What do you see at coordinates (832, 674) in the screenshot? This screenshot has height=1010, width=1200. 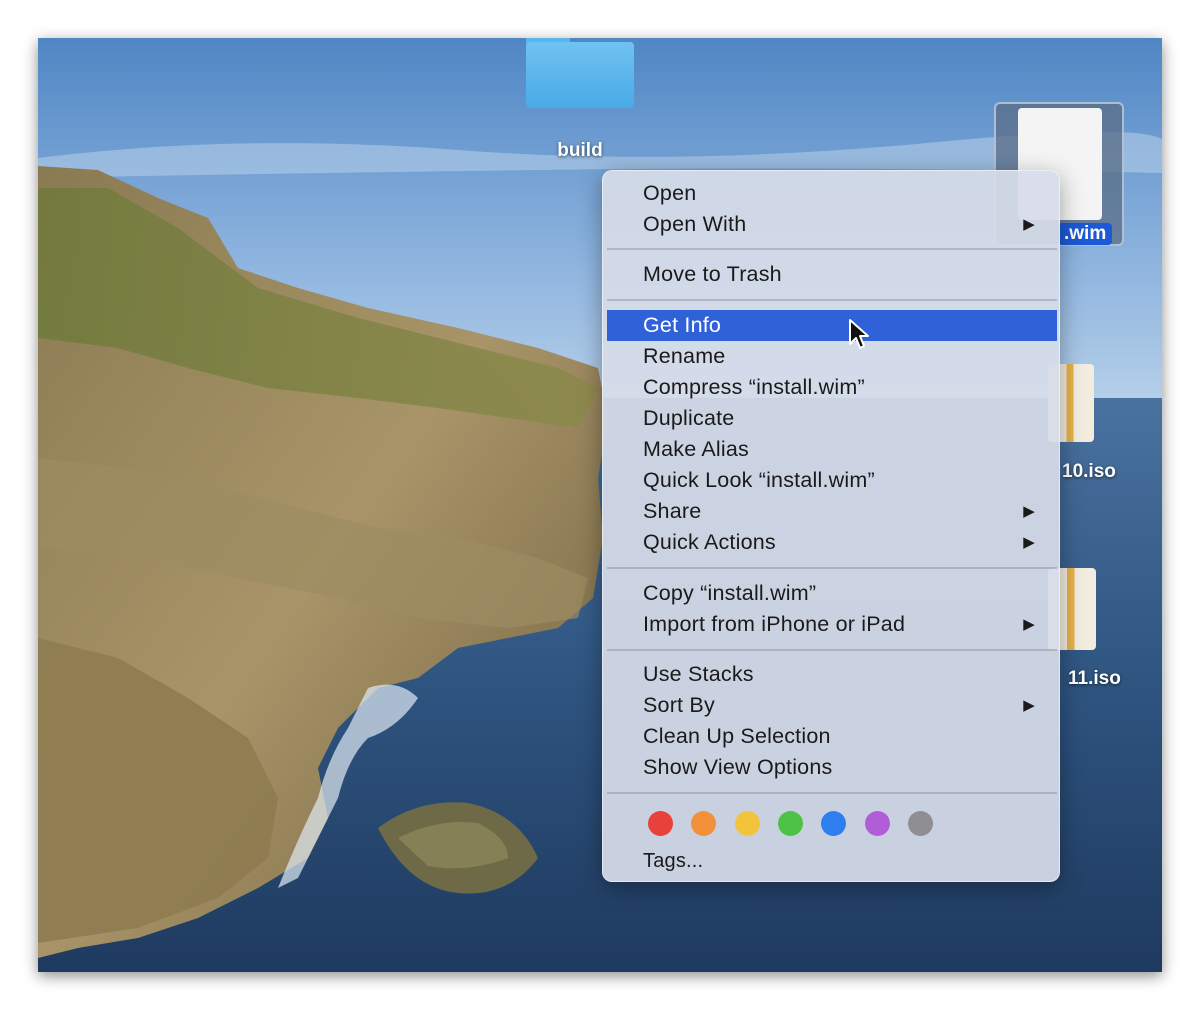 I see `menu-item-use-stacks: Use Stacks` at bounding box center [832, 674].